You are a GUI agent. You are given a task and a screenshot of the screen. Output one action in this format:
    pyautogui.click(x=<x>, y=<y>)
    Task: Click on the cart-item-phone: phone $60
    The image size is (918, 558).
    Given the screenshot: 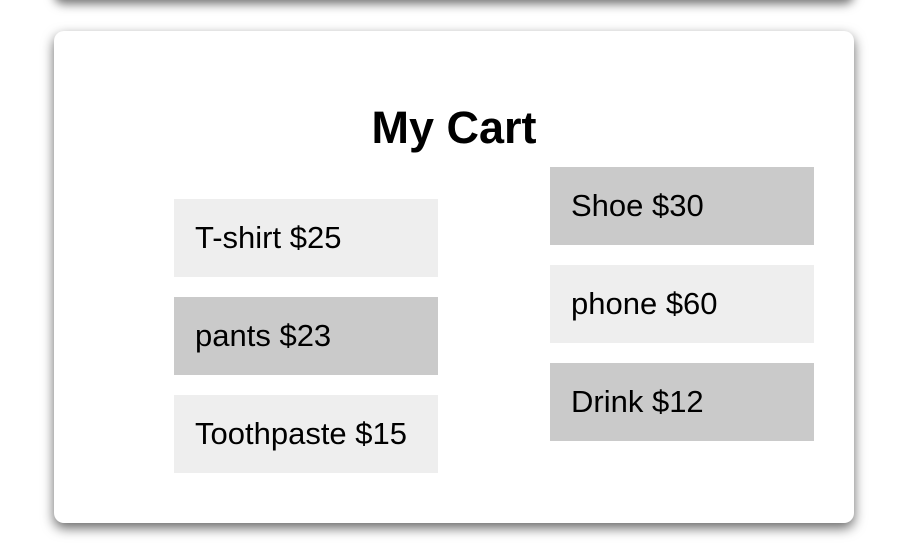 What is the action you would take?
    pyautogui.click(x=682, y=304)
    